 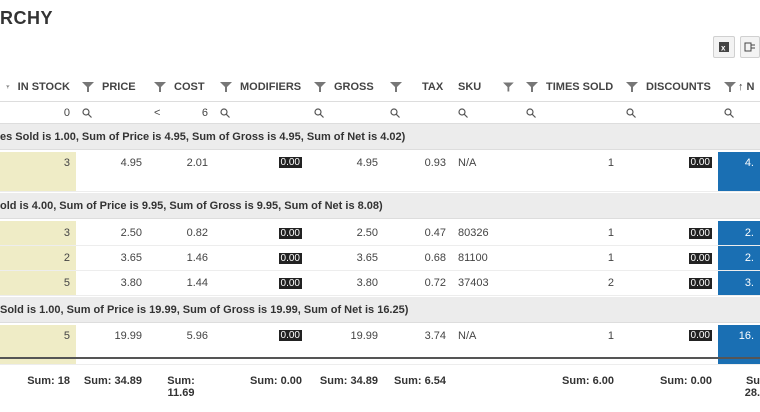 I want to click on cell-tax: 0.72, so click(x=435, y=283).